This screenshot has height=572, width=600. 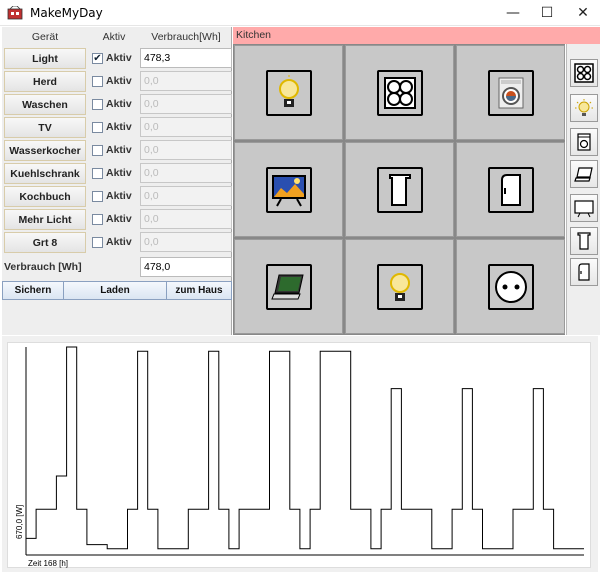 I want to click on toolbar-stove-button, so click(x=584, y=73).